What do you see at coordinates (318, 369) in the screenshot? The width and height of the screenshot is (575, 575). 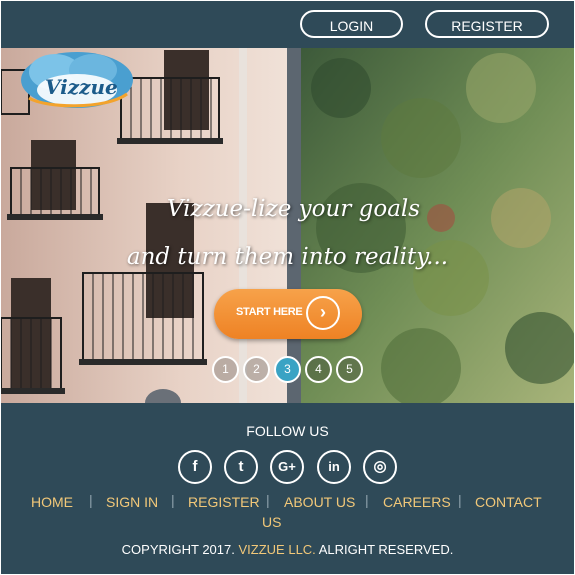 I see `slide-dot-4: 4` at bounding box center [318, 369].